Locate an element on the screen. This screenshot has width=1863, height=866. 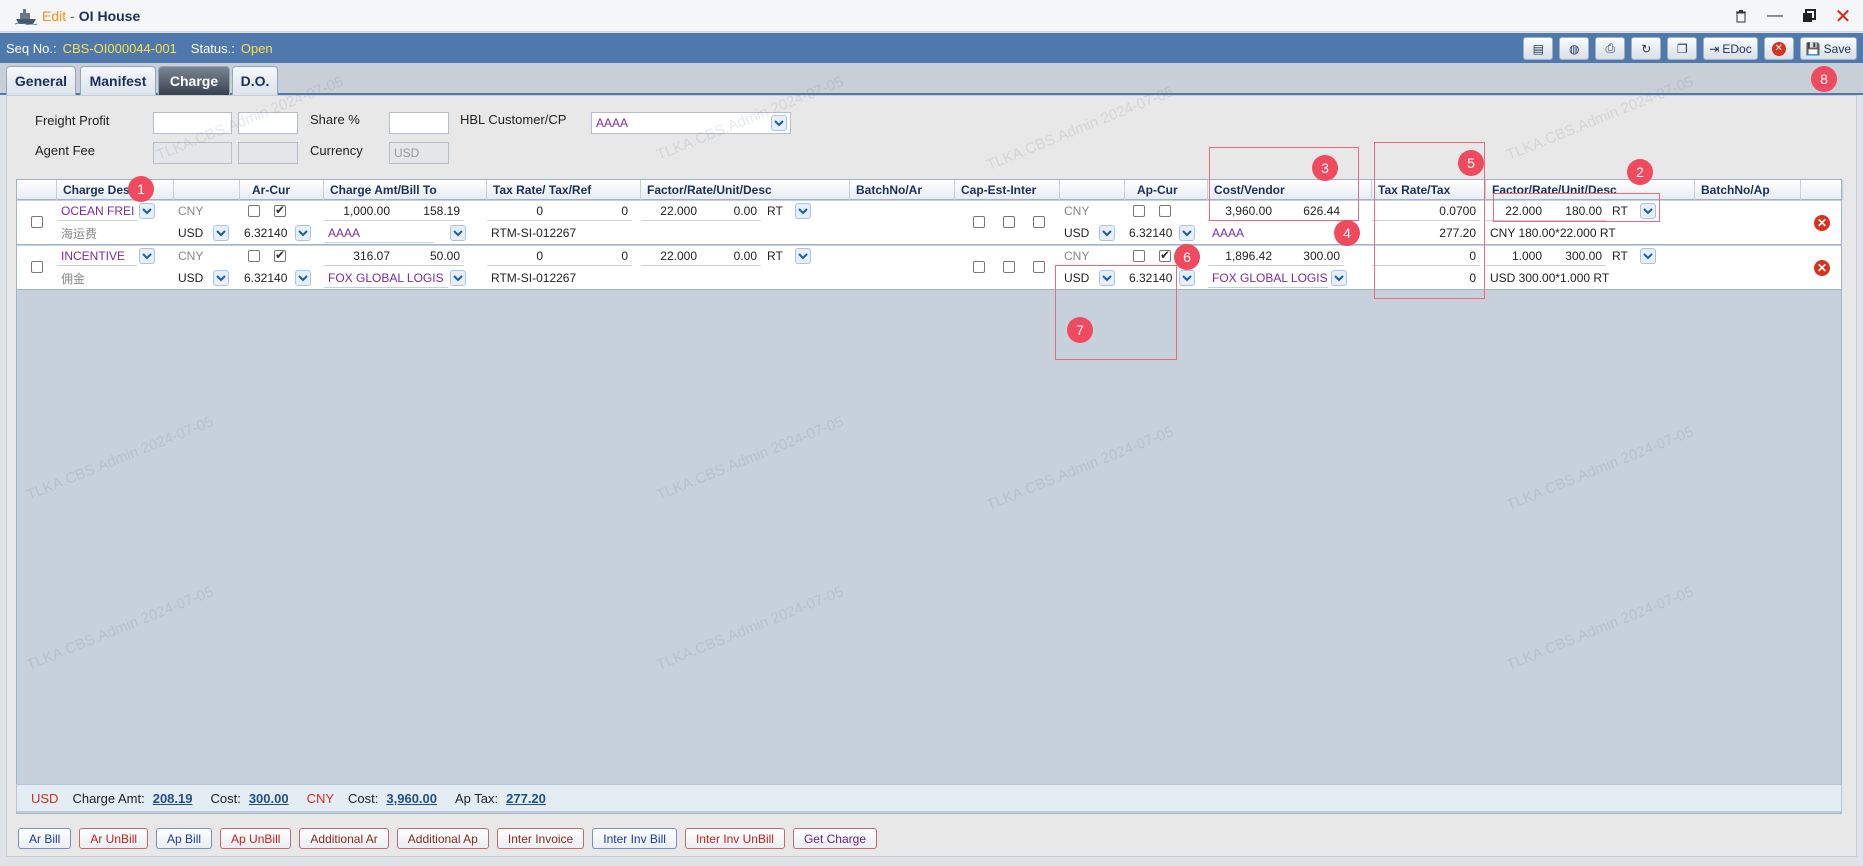
edoc-button: ⇥ EDoc is located at coordinates (1730, 48).